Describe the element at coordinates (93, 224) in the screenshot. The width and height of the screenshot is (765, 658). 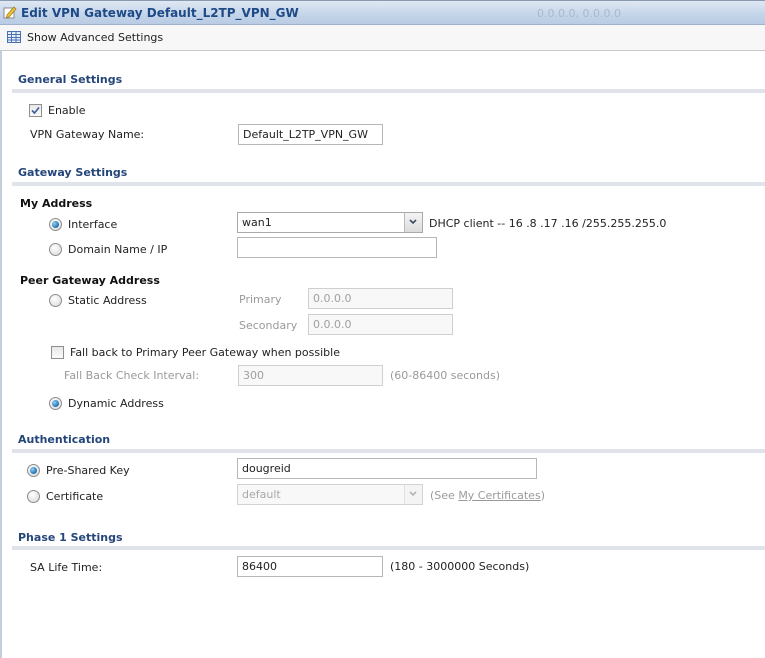
I see `interface-label: Interface` at that location.